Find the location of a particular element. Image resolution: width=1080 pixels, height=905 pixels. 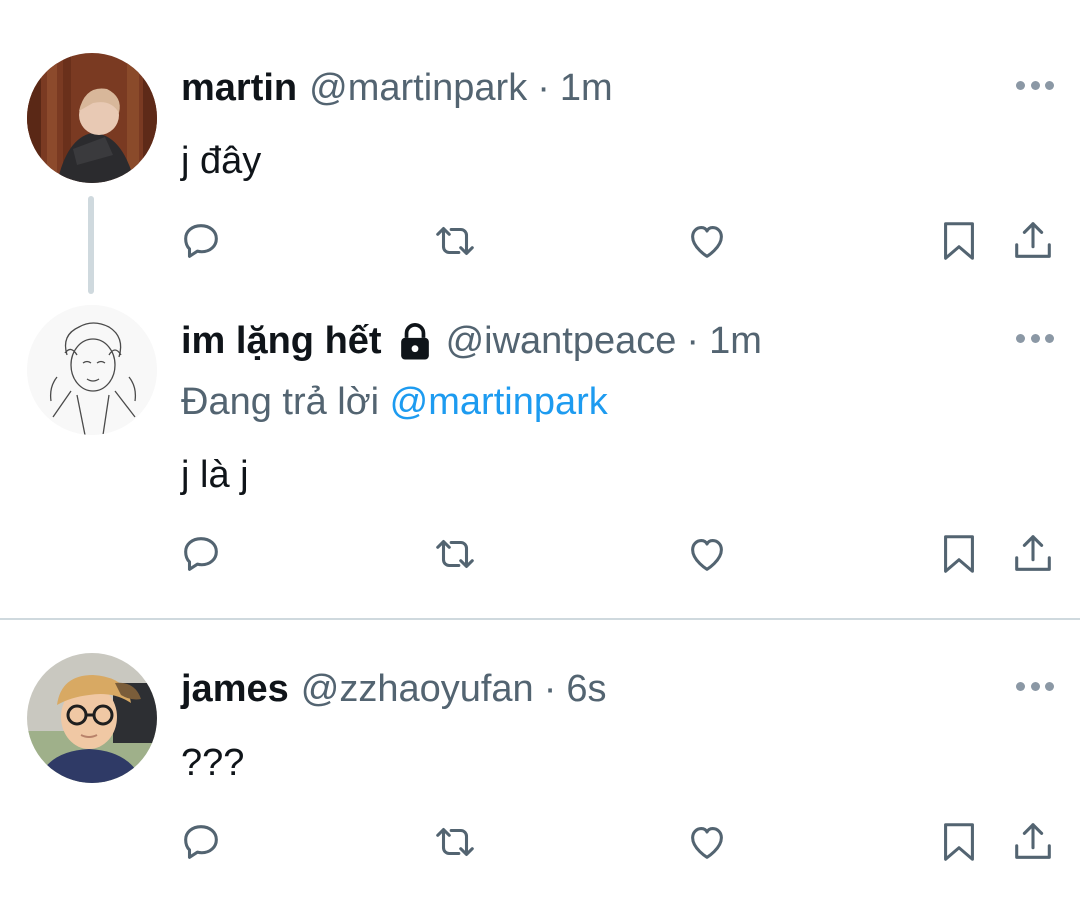

thread-line is located at coordinates (91, 245).